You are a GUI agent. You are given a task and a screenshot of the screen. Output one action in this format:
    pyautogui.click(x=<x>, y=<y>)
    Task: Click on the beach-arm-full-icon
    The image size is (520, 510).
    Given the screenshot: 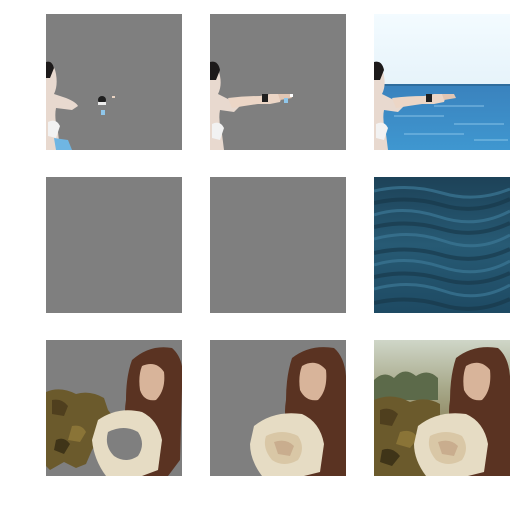 What is the action you would take?
    pyautogui.click(x=278, y=82)
    